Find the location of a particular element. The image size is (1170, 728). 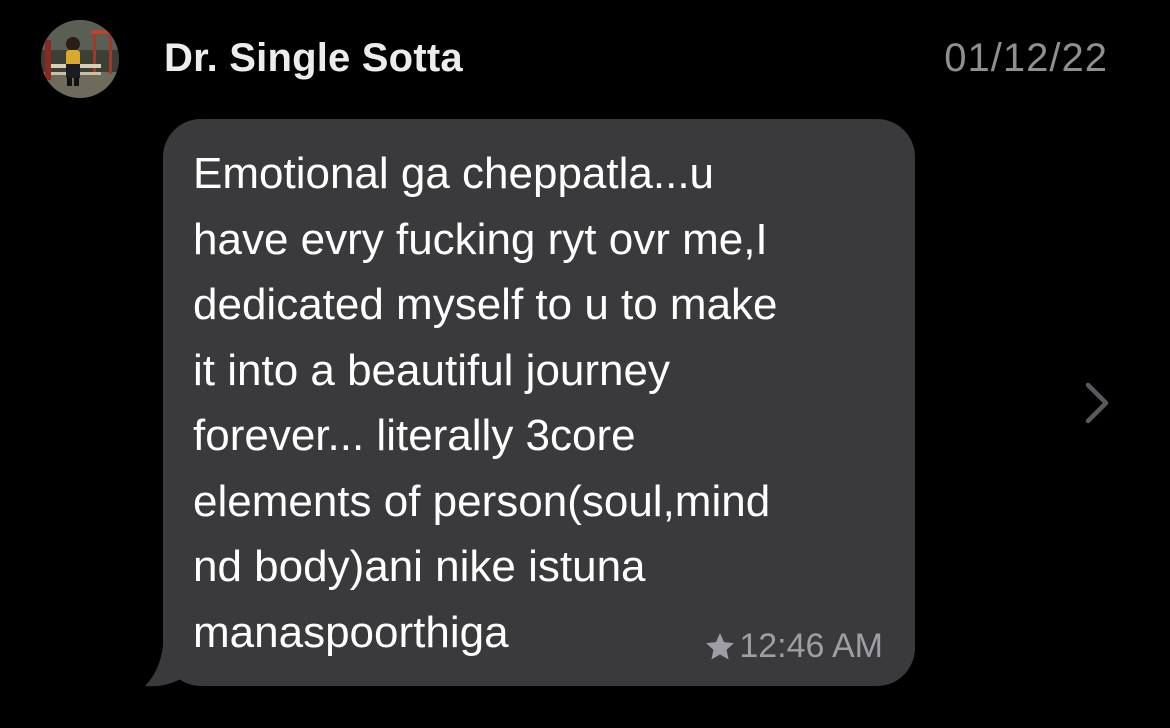

message-meta: 12:46 AM is located at coordinates (793, 646).